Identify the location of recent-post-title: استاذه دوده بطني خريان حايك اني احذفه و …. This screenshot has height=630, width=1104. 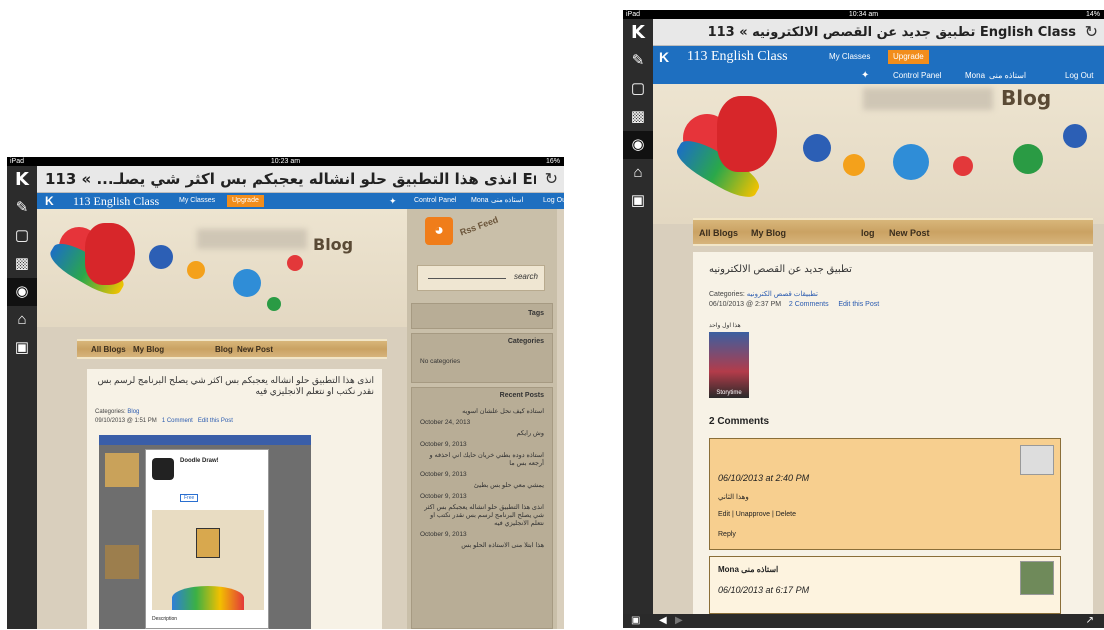
(482, 460).